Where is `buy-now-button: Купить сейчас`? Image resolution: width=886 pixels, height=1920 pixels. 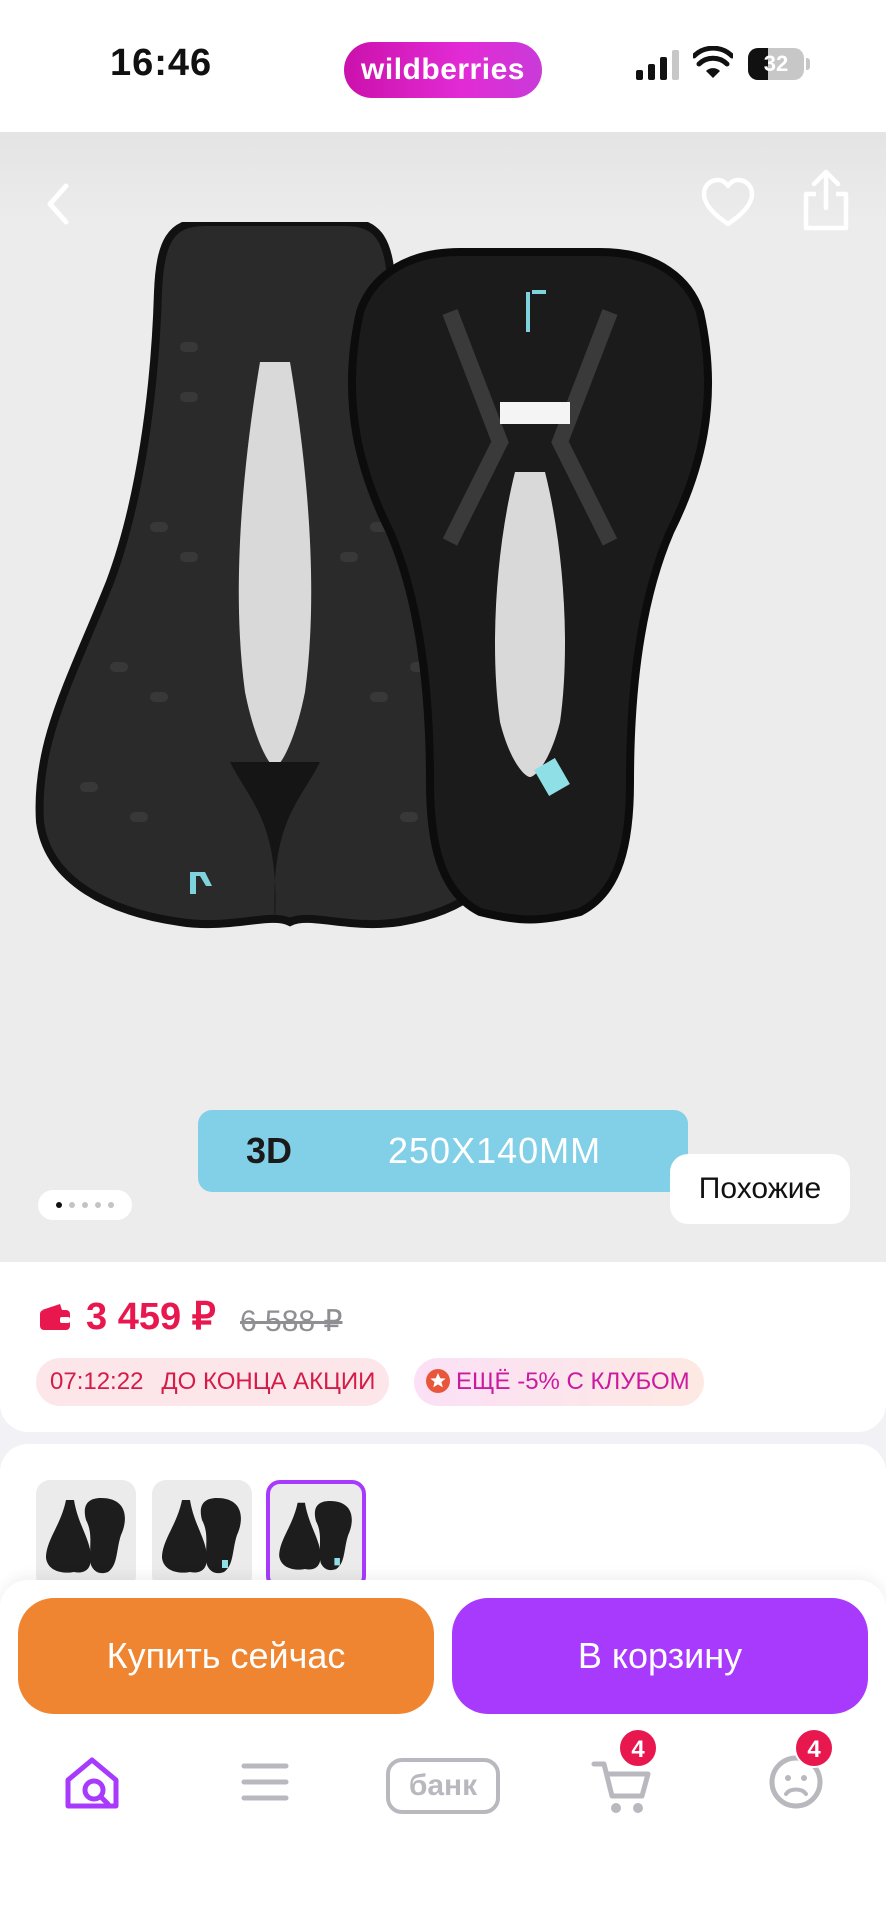
buy-now-button: Купить сейчас is located at coordinates (226, 1656).